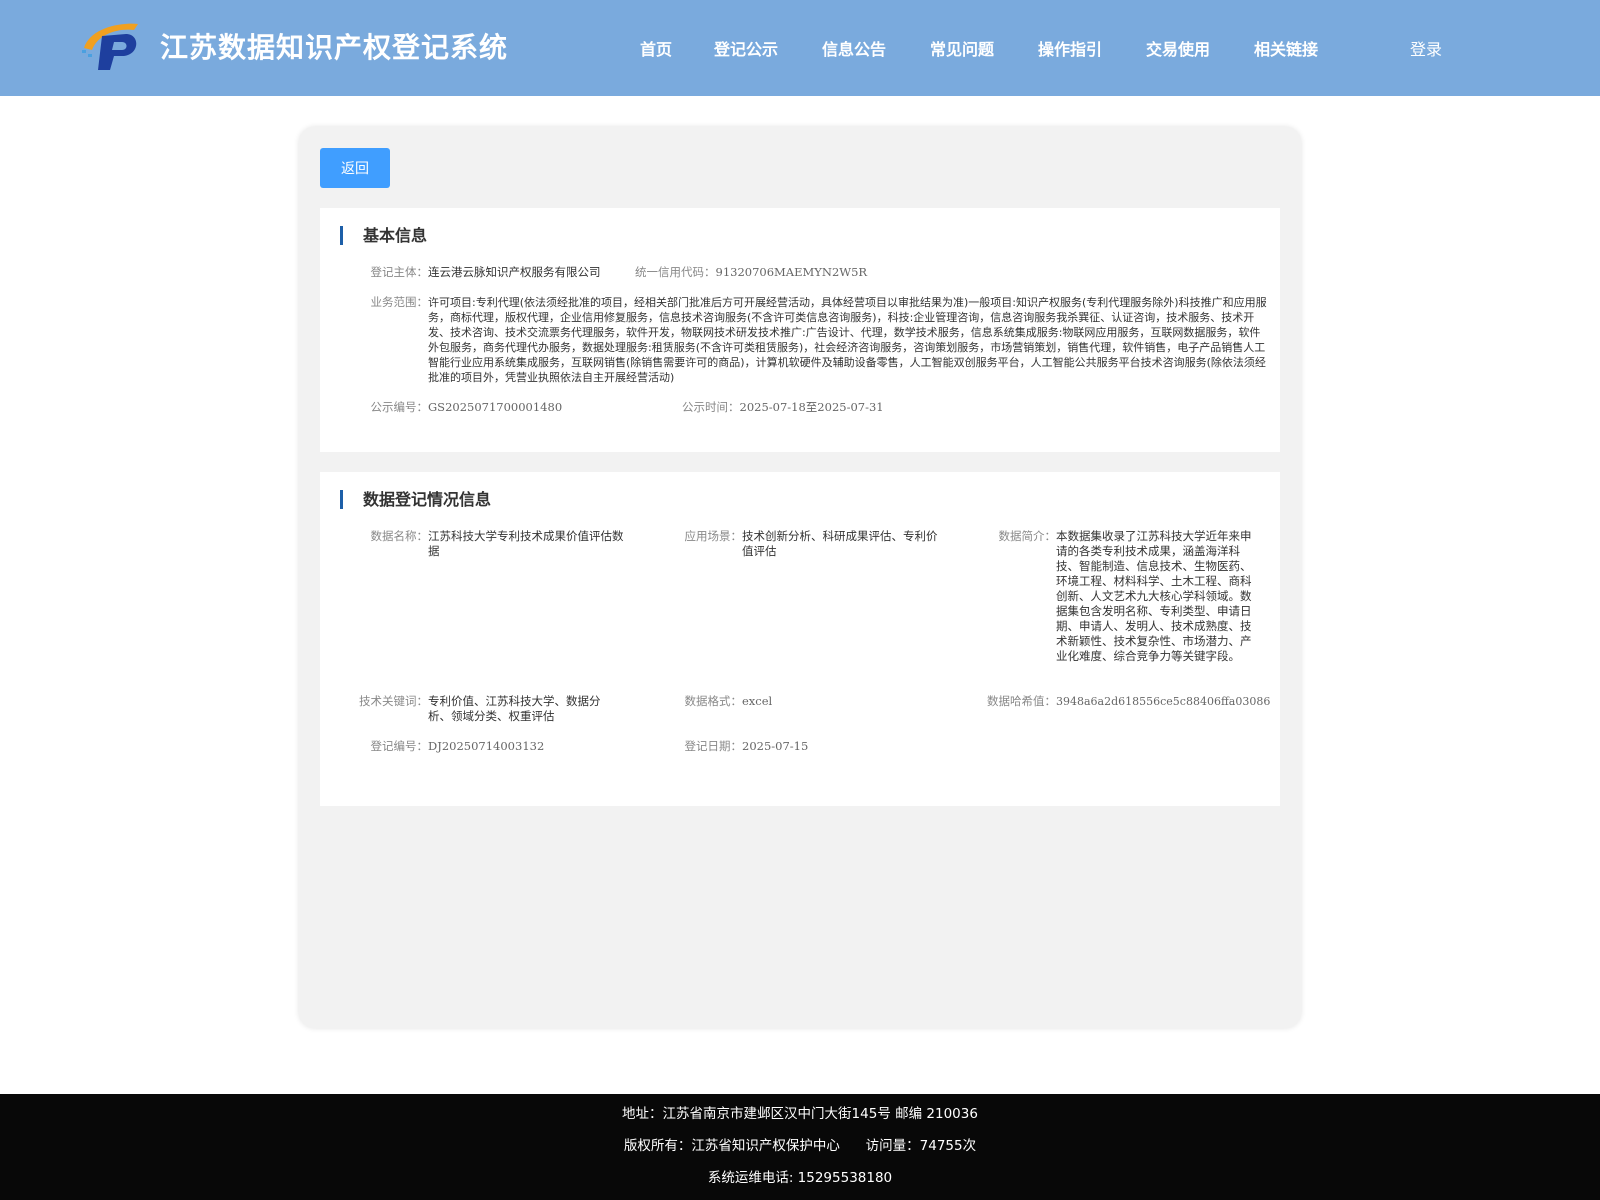 The image size is (1600, 1200). What do you see at coordinates (514, 708) in the screenshot?
I see `field-value: 专利价值、江苏科技大学、数据分析、领域分类、权重评估` at bounding box center [514, 708].